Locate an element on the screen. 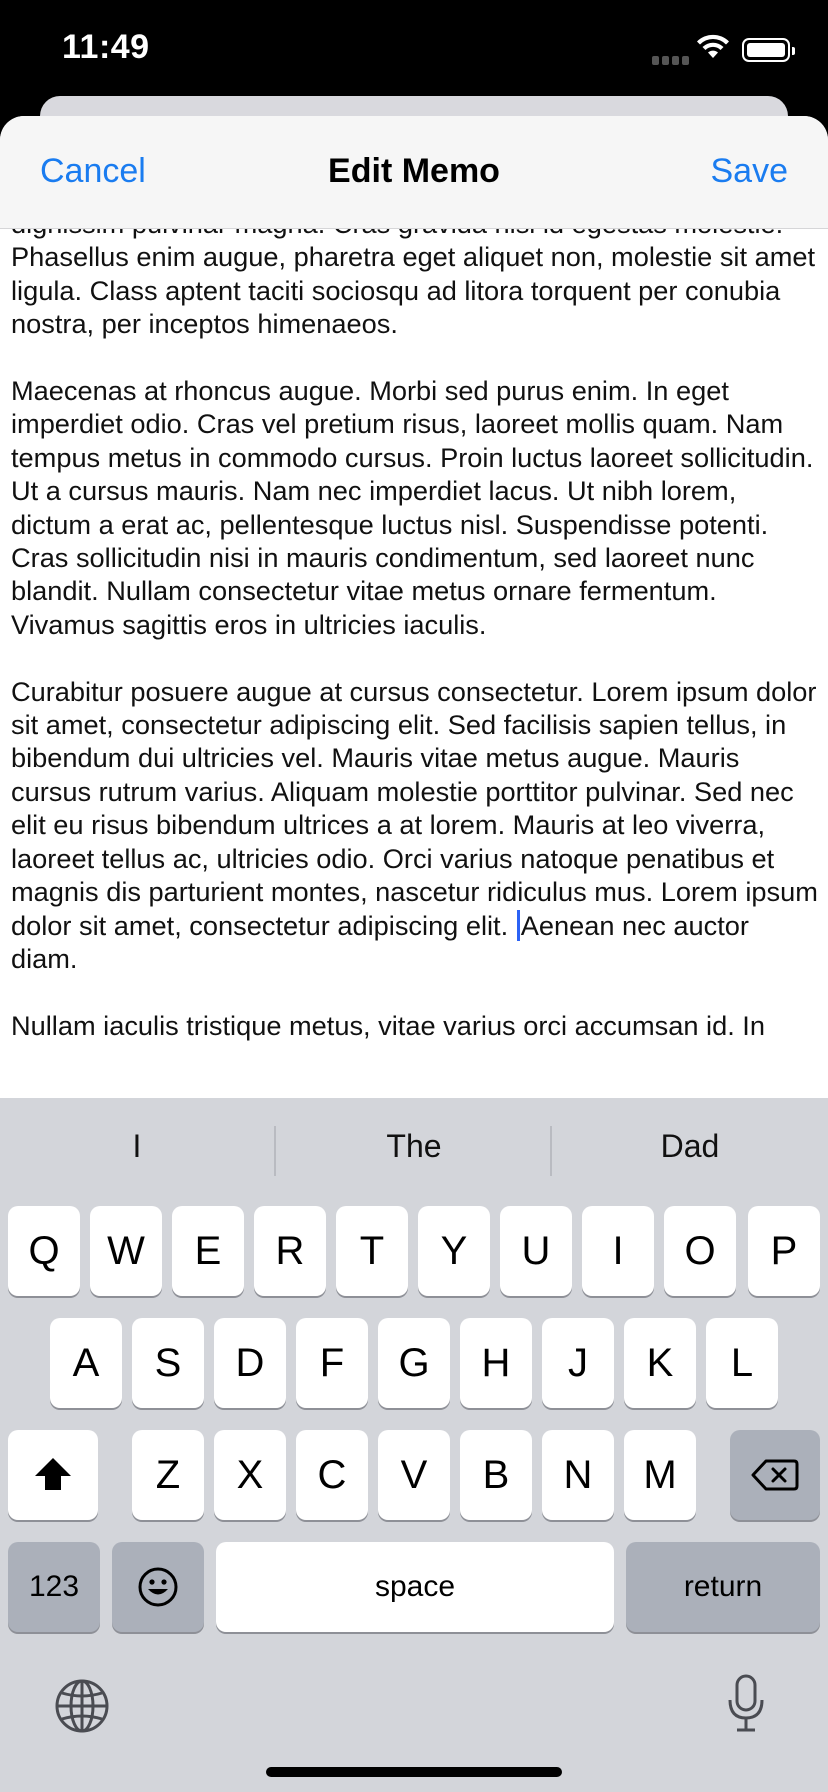 Image resolution: width=828 pixels, height=1792 pixels. key-t: T is located at coordinates (372, 1251).